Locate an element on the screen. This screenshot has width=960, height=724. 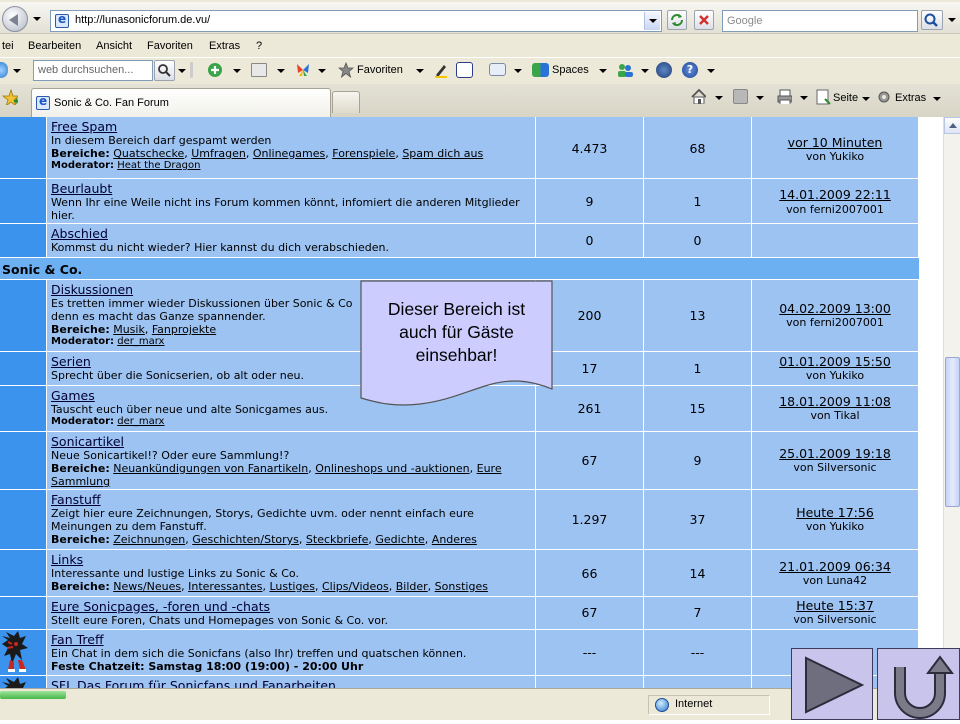
subforum-link: Zeichnungen is located at coordinates (149, 539).